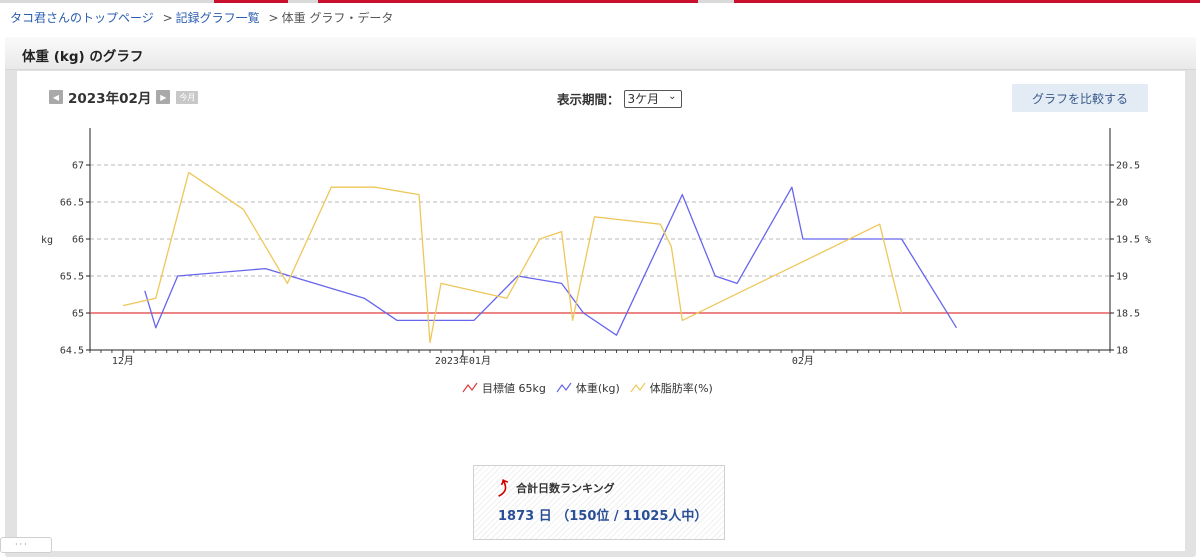  Describe the element at coordinates (1148, 240) in the screenshot. I see `y-axis-right-label: %` at that location.